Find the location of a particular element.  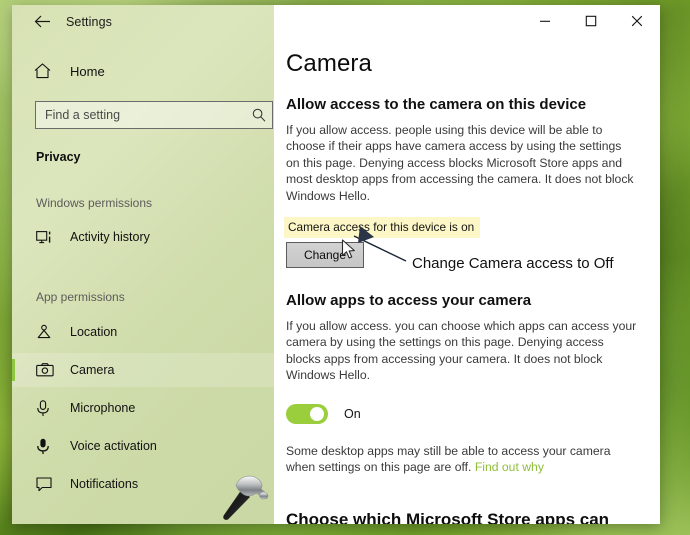

maximize-button is located at coordinates (591, 21).